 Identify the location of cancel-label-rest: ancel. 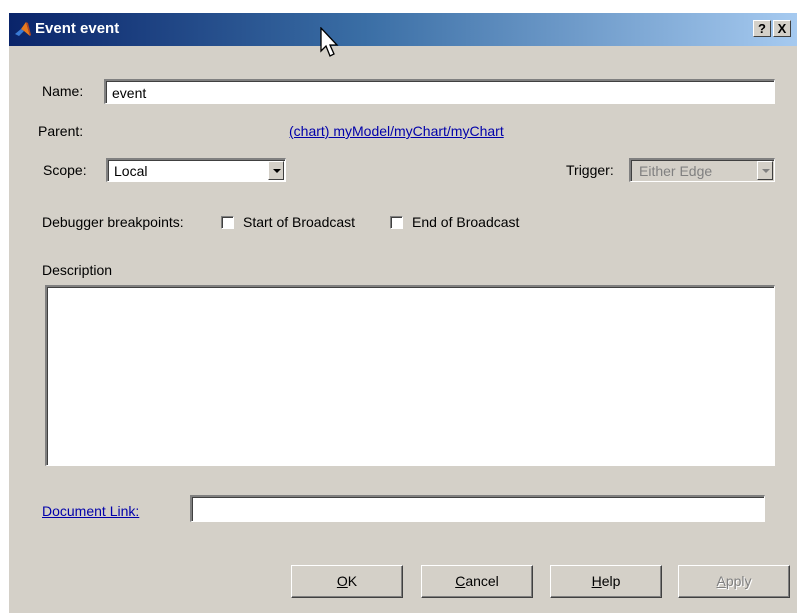
(482, 581).